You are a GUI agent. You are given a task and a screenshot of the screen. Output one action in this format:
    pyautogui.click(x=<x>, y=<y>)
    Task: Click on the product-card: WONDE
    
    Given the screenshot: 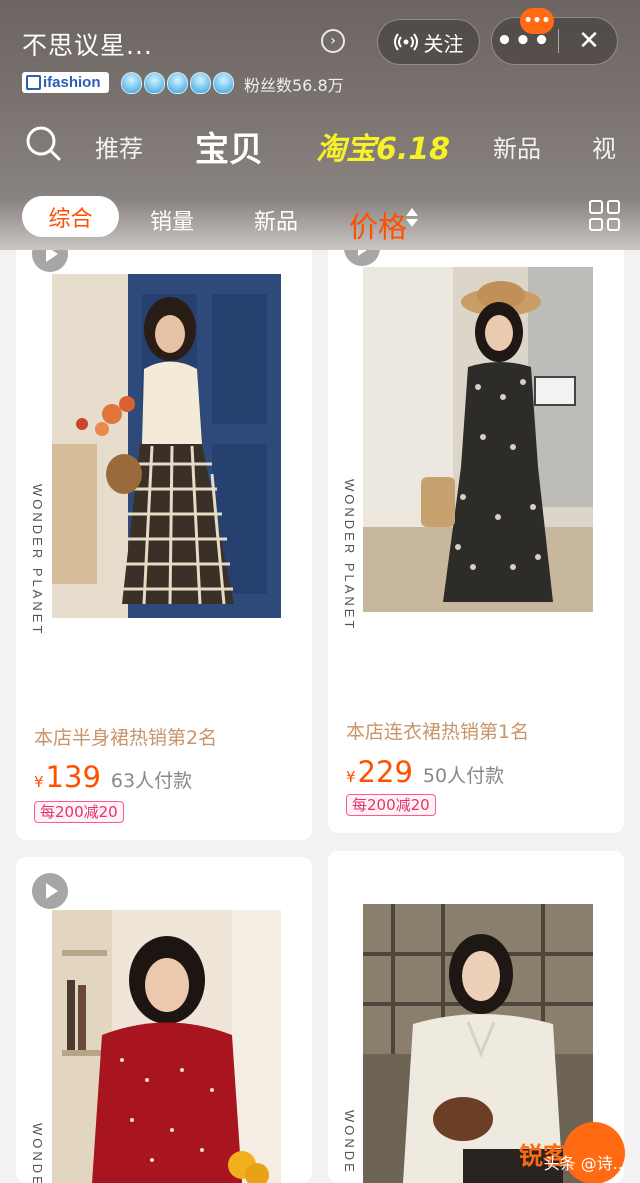 What is the action you would take?
    pyautogui.click(x=164, y=1020)
    